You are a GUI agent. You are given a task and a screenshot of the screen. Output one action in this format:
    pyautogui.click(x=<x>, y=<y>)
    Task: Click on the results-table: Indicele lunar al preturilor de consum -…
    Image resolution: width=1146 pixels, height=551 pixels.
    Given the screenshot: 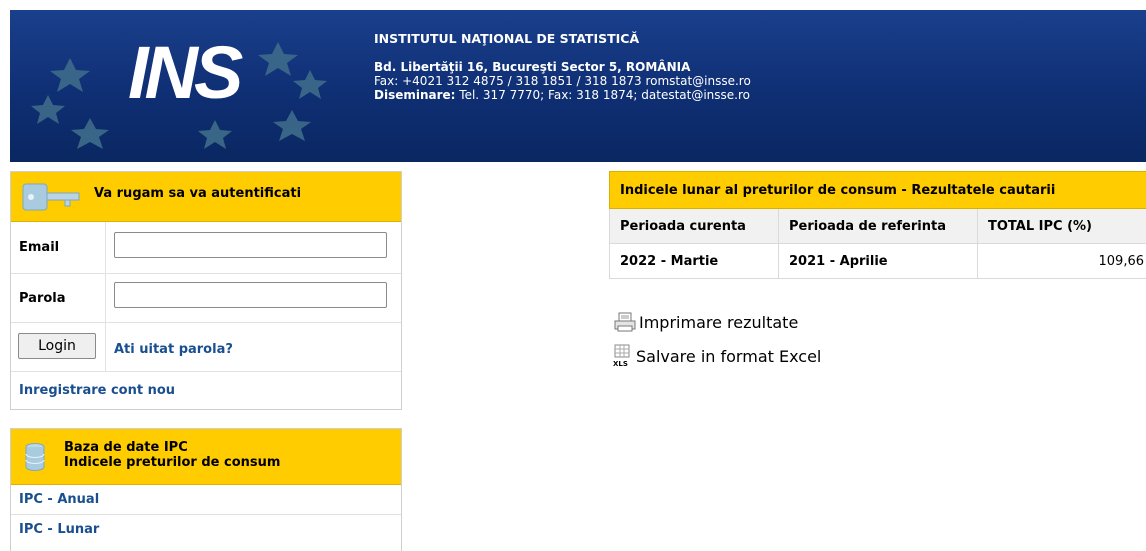 What is the action you would take?
    pyautogui.click(x=877, y=225)
    